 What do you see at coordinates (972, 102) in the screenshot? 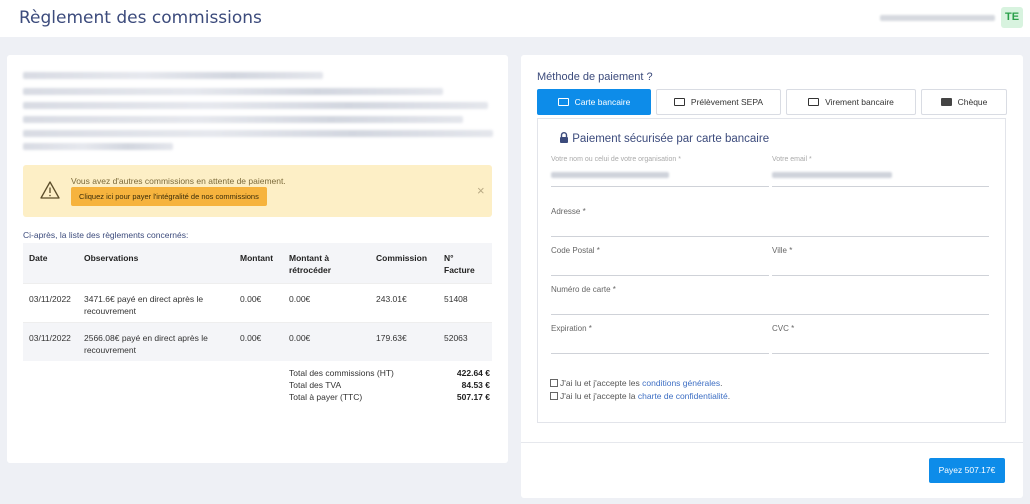
I see `tab-label: Chèque` at bounding box center [972, 102].